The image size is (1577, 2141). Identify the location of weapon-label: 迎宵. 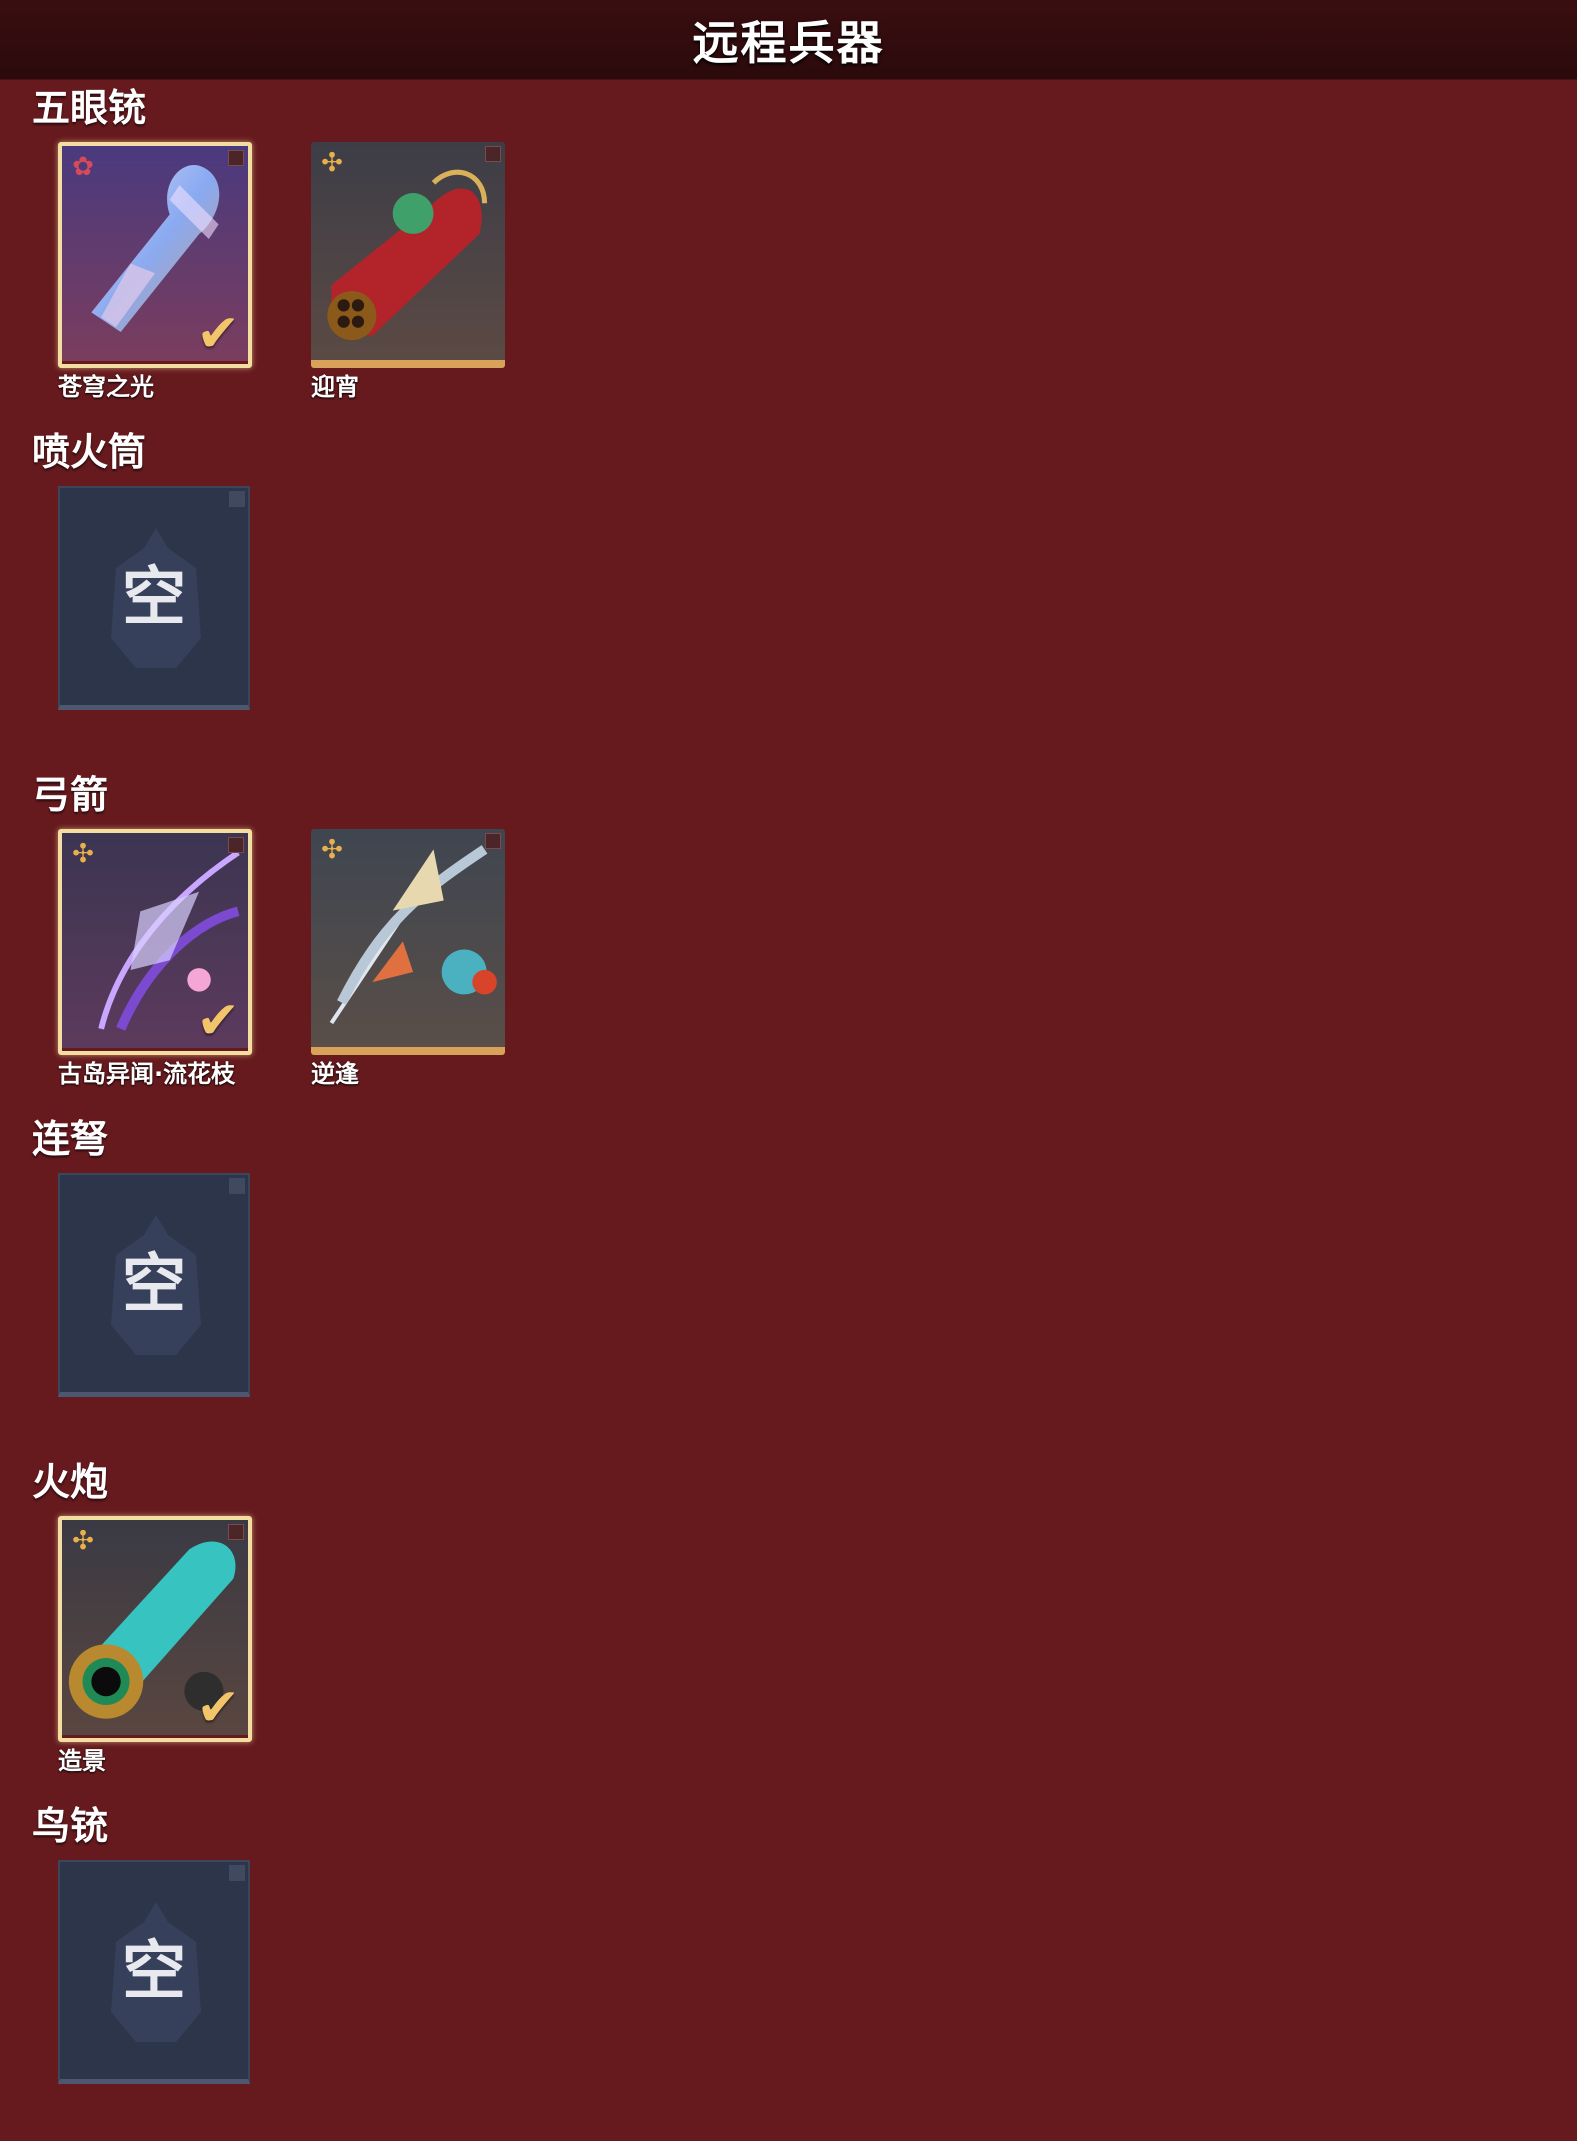
(335, 387).